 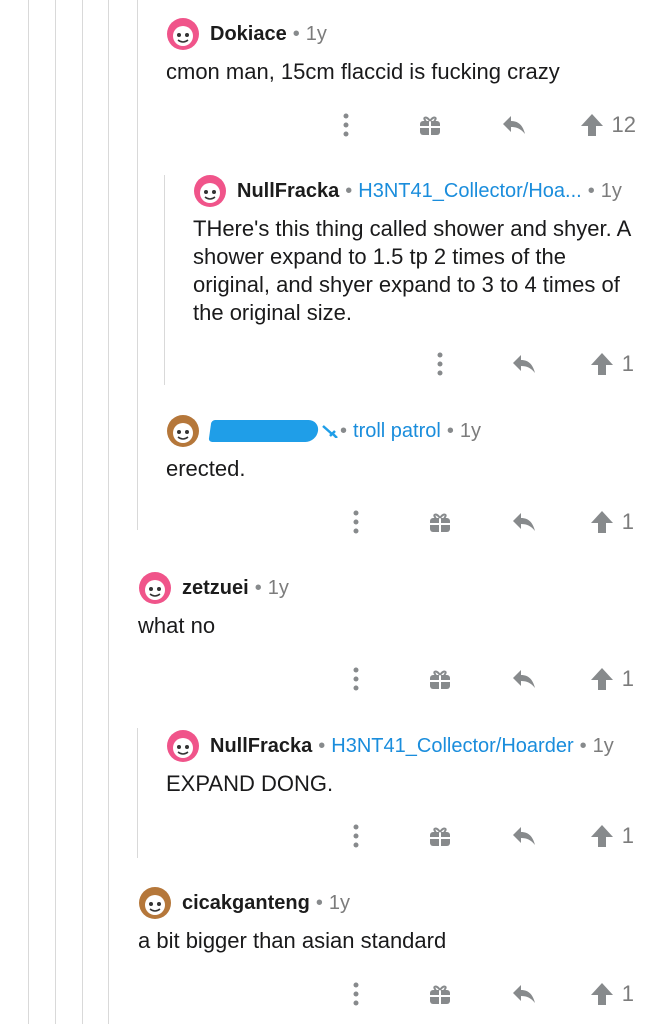 I want to click on comment: • troll patrol • 1y erected., so click(x=401, y=448).